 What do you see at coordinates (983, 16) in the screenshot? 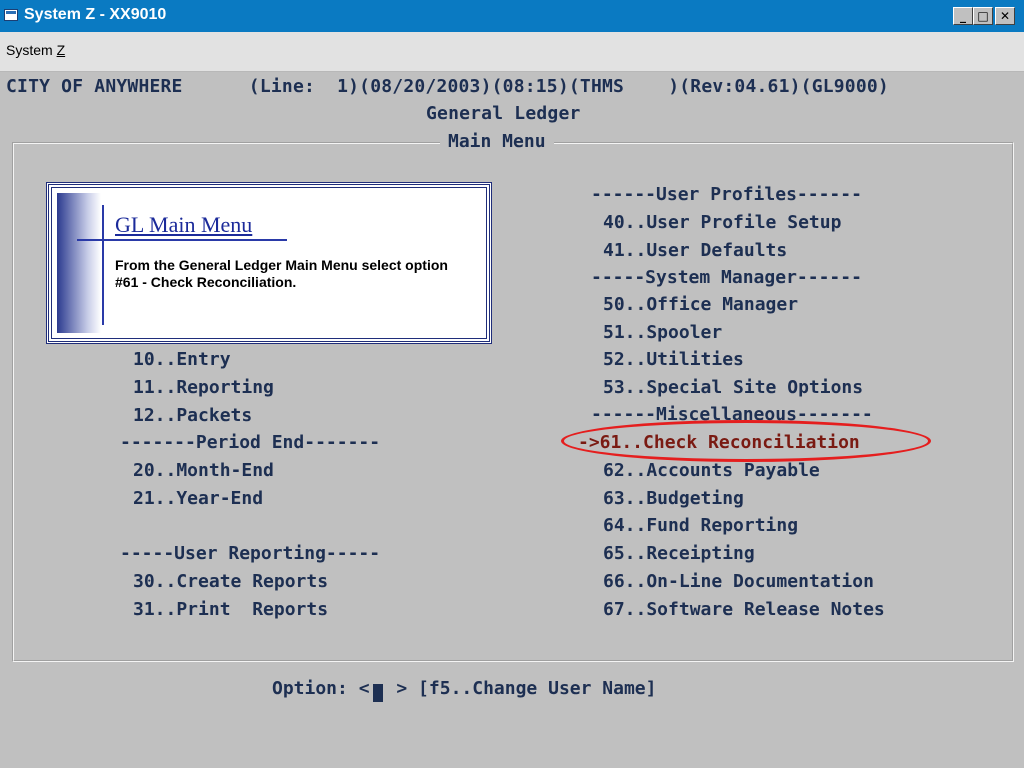
I see `maximize-button: □` at bounding box center [983, 16].